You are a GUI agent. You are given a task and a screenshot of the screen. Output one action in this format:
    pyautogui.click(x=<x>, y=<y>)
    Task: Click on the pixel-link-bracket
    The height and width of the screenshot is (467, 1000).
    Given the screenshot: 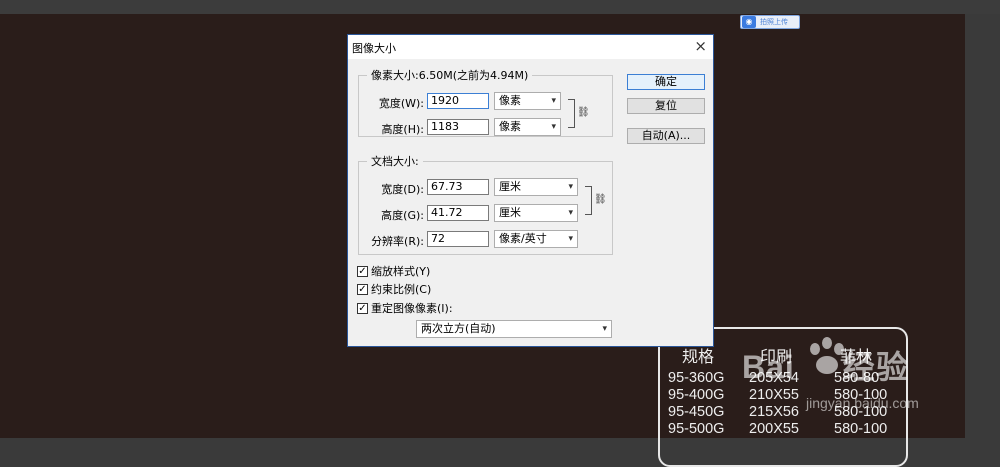 What is the action you would take?
    pyautogui.click(x=571, y=113)
    